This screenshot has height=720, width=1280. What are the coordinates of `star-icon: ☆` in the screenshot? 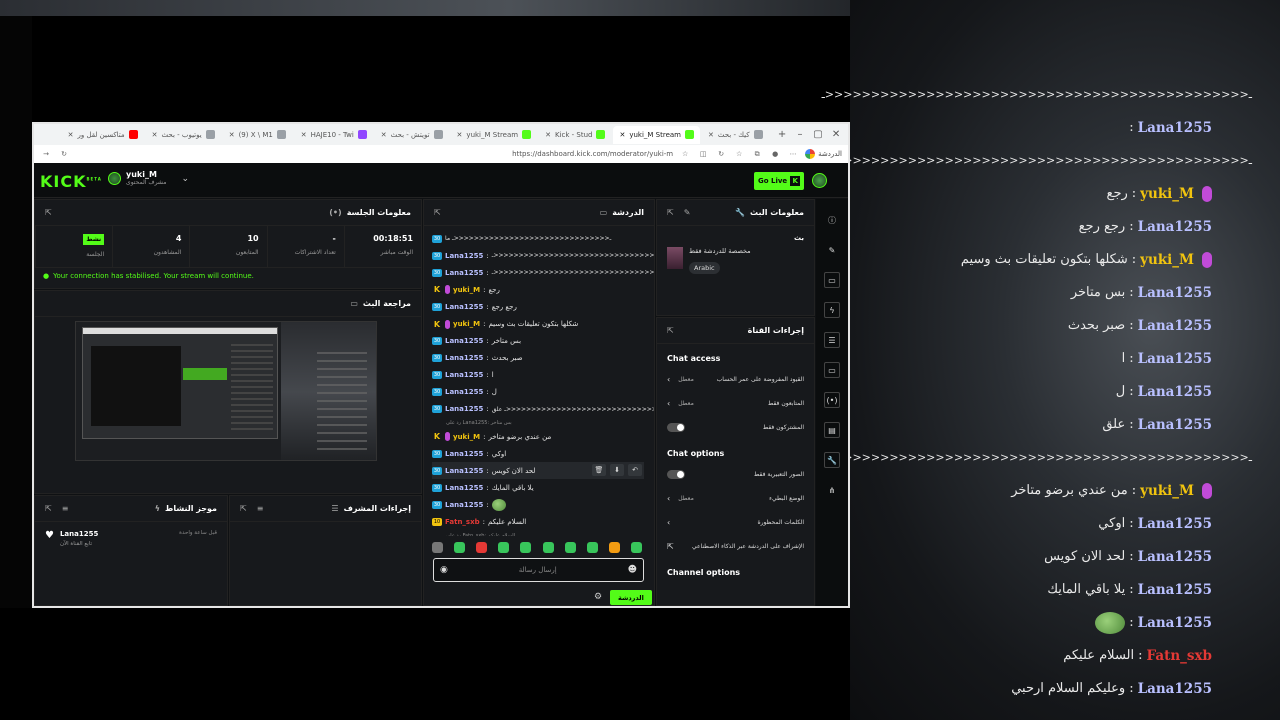 It's located at (739, 154).